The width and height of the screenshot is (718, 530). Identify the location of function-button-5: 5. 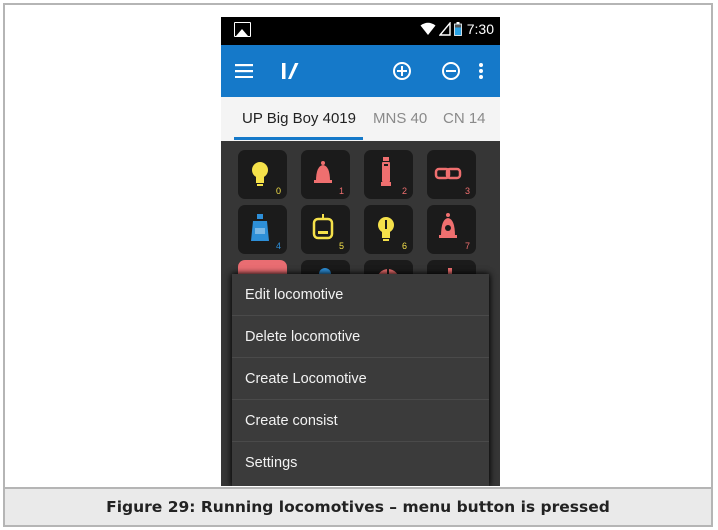
(325, 229).